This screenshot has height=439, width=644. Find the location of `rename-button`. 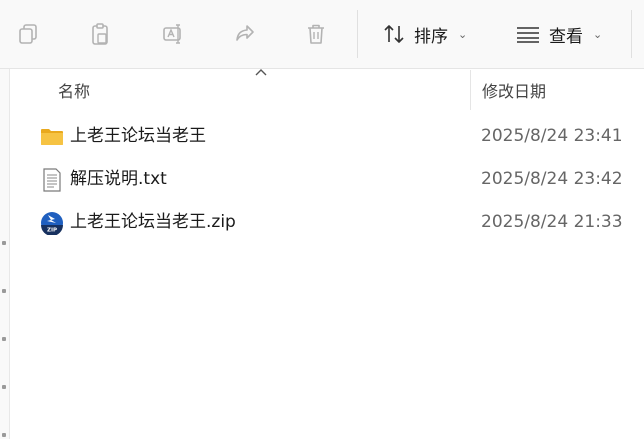

rename-button is located at coordinates (173, 34).